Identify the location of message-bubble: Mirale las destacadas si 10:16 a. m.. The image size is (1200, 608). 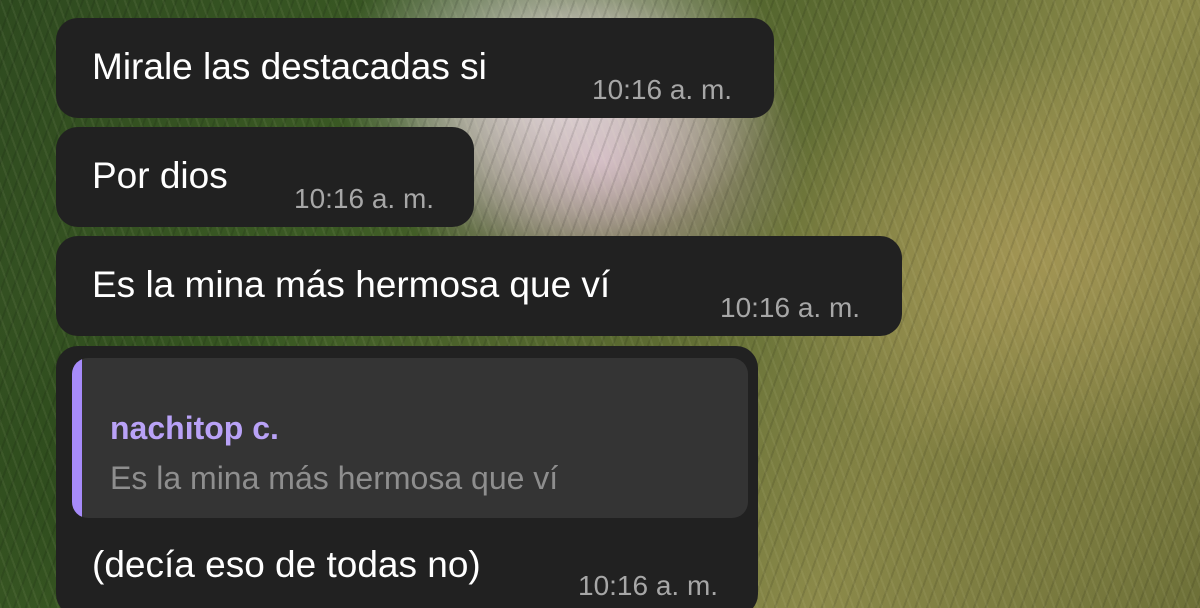
(415, 68).